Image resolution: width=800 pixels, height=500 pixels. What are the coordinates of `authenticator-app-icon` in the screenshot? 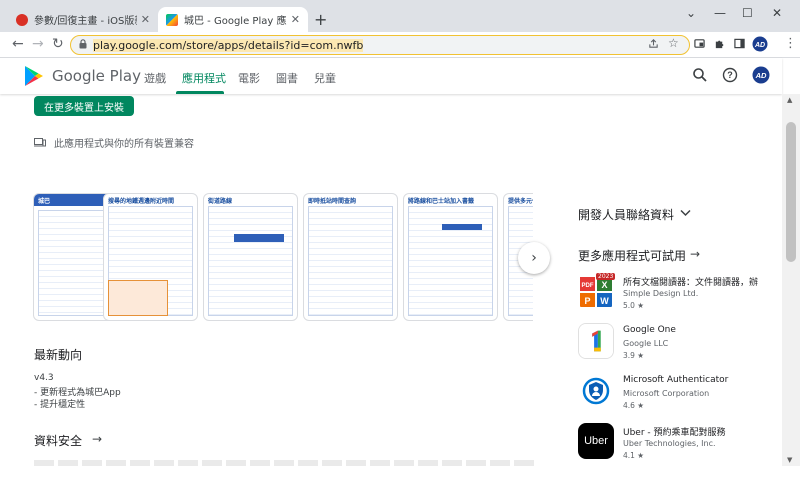 It's located at (596, 391).